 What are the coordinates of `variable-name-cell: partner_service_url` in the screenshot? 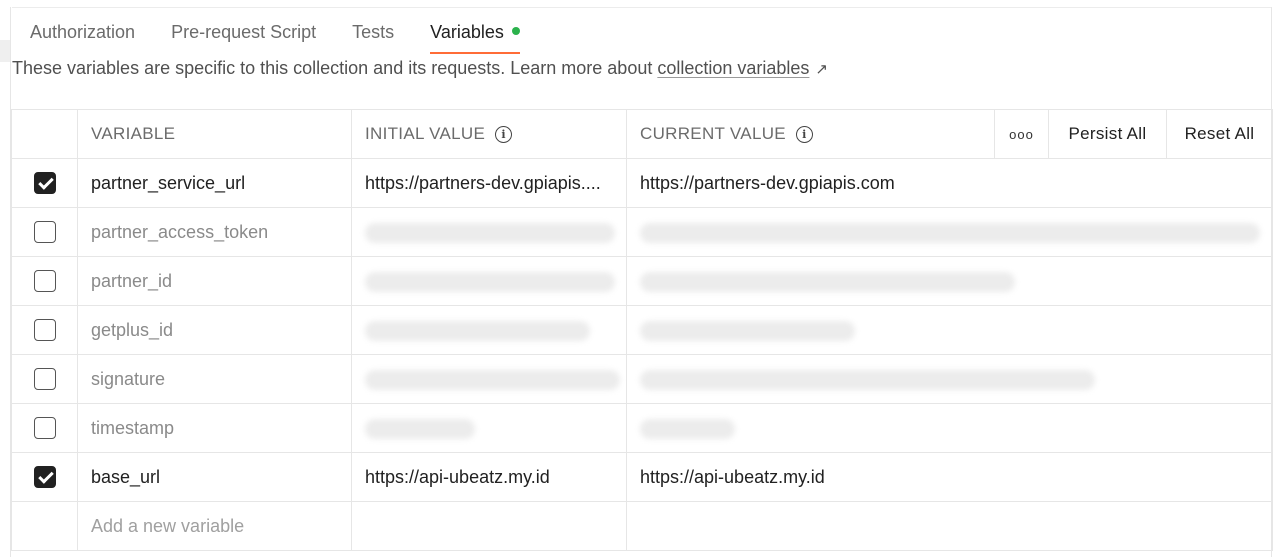 It's located at (214, 183).